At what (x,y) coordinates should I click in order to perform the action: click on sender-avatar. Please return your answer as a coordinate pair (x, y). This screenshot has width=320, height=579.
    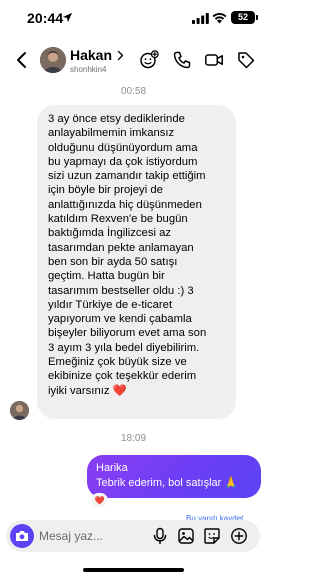
    Looking at the image, I should click on (19, 410).